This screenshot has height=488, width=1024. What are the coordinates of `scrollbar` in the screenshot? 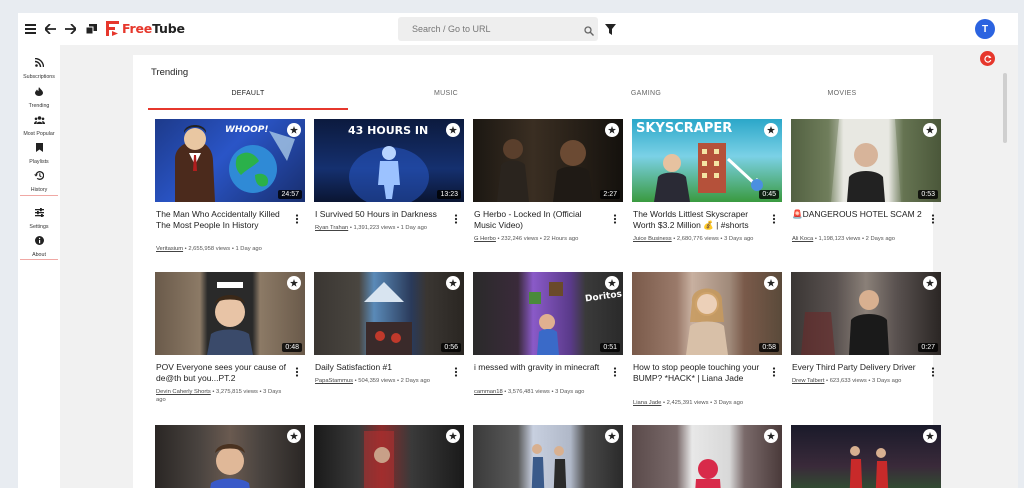 It's located at (1009, 266).